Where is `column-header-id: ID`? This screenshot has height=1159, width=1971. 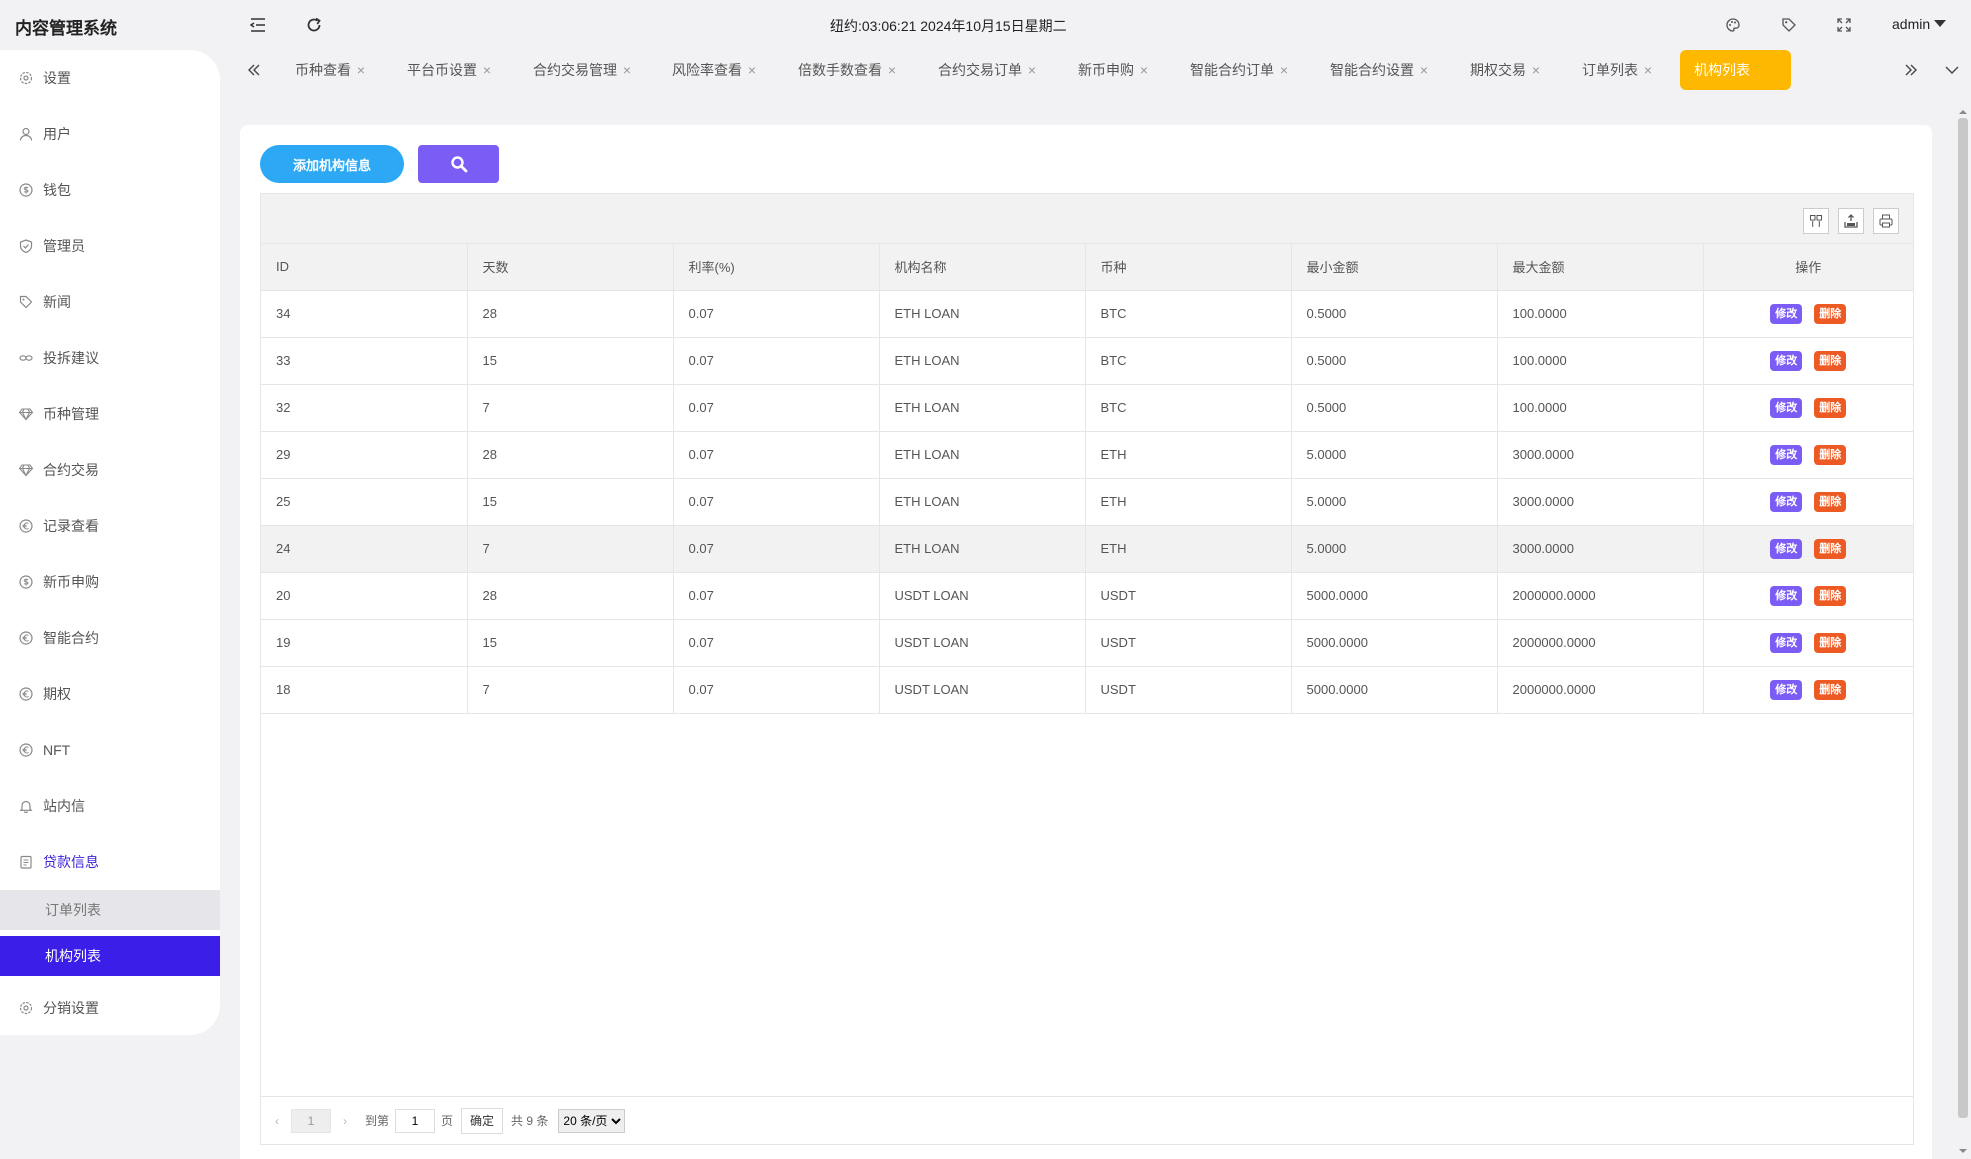 column-header-id: ID is located at coordinates (364, 267).